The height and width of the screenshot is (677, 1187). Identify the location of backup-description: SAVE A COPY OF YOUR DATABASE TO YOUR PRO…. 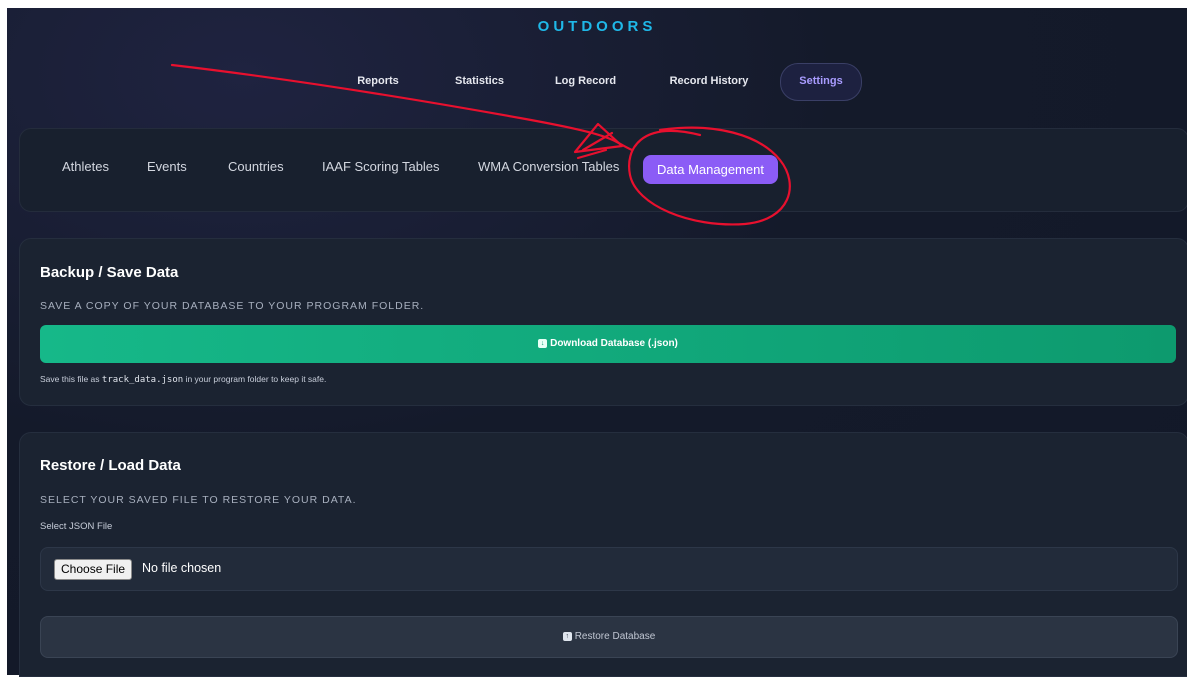
(232, 306).